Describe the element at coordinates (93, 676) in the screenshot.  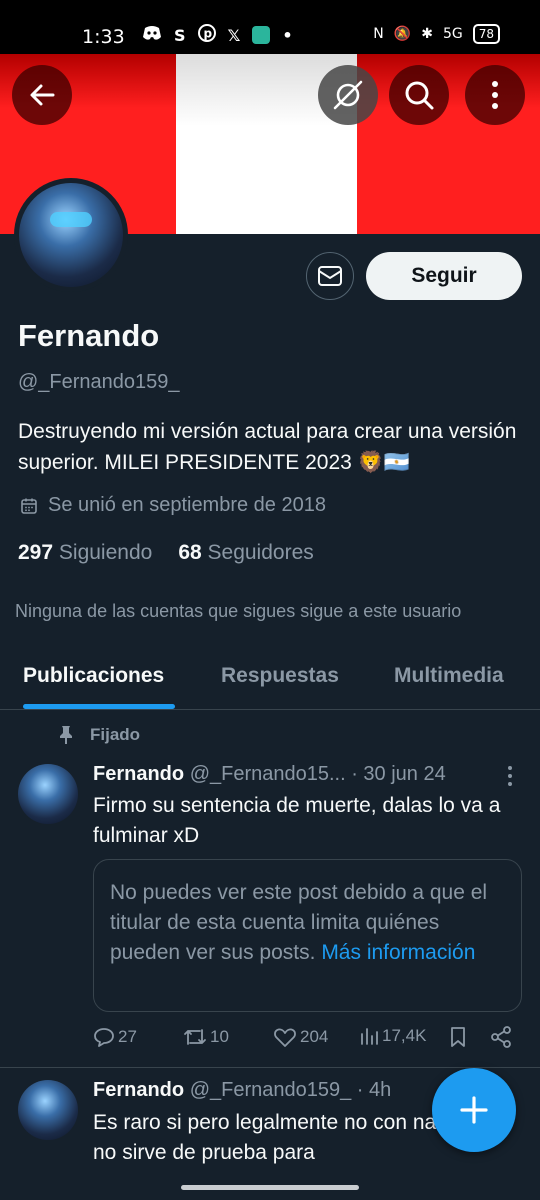
I see `tab-publicaciones: Publicaciones` at that location.